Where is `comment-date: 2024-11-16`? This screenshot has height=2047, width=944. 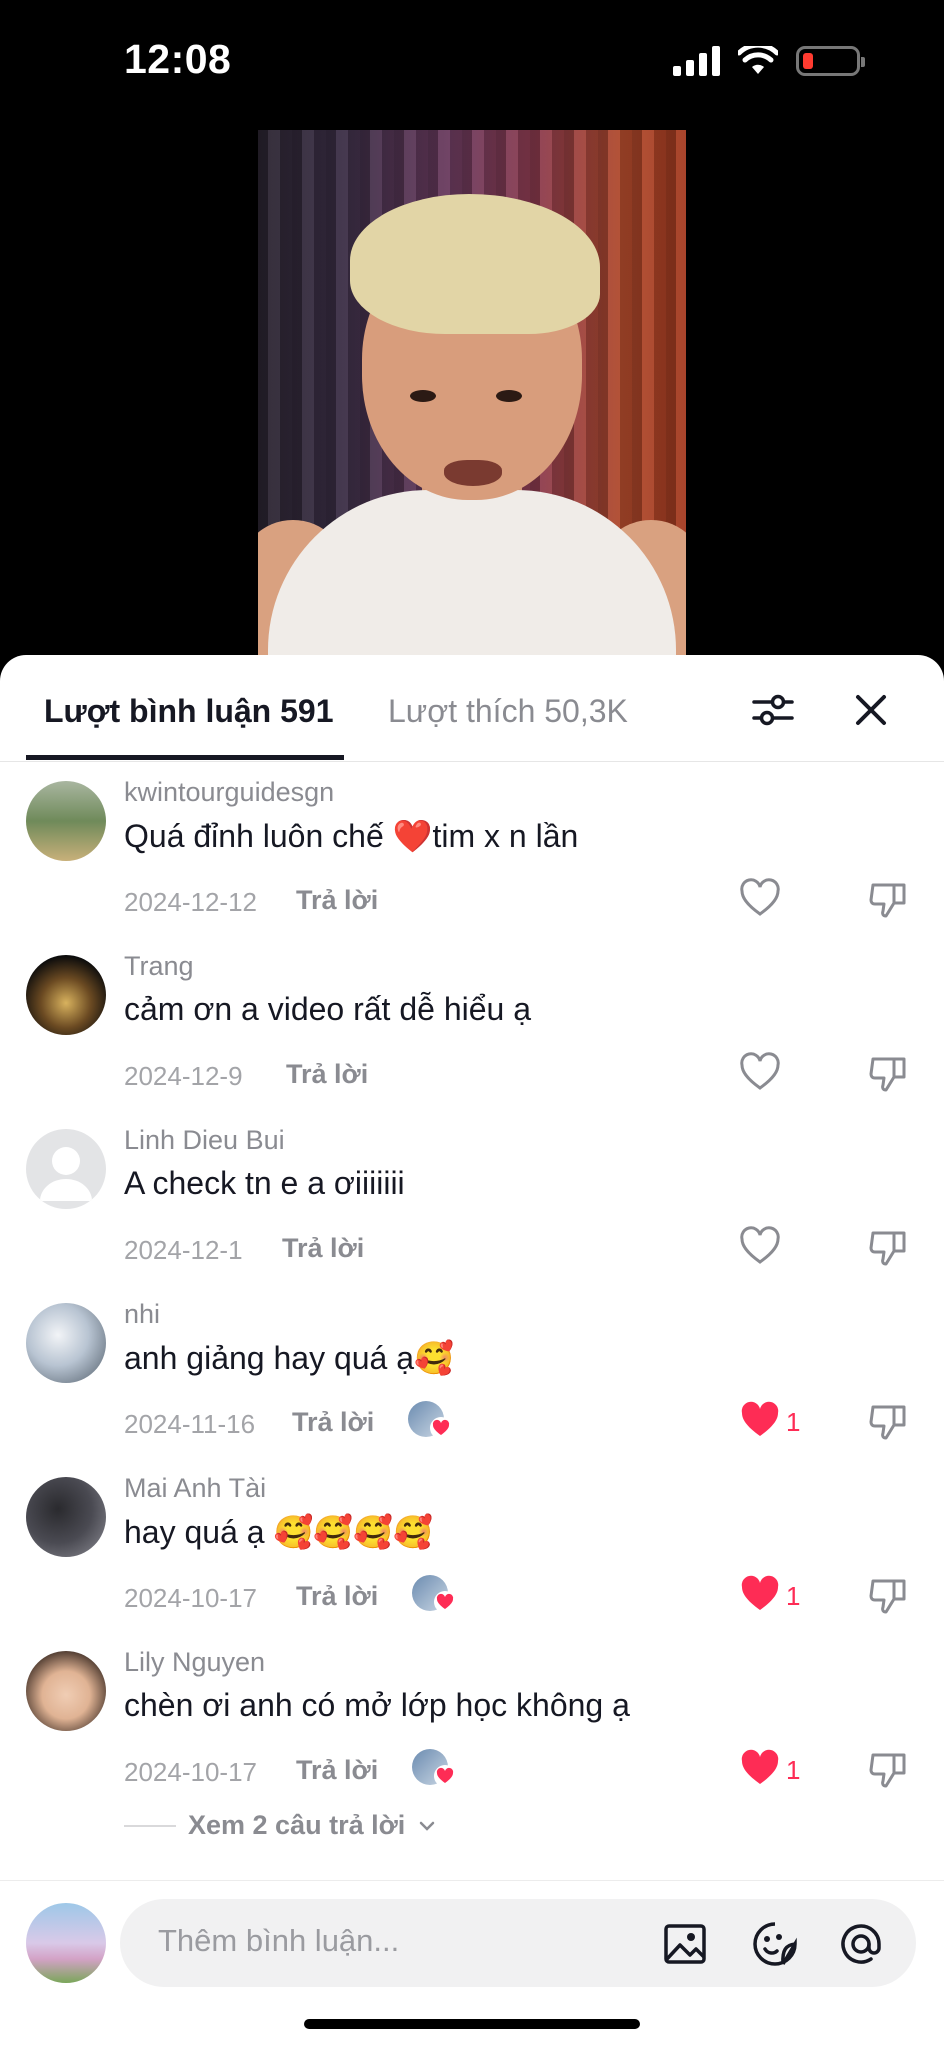
comment-date: 2024-11-16 is located at coordinates (190, 1424).